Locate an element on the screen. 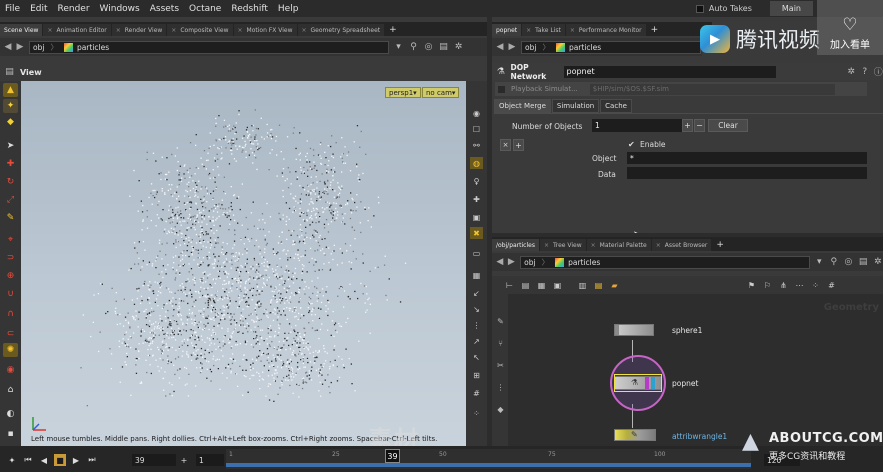 The height and width of the screenshot is (472, 883). tab-scene-view: Scene View is located at coordinates (21, 30).